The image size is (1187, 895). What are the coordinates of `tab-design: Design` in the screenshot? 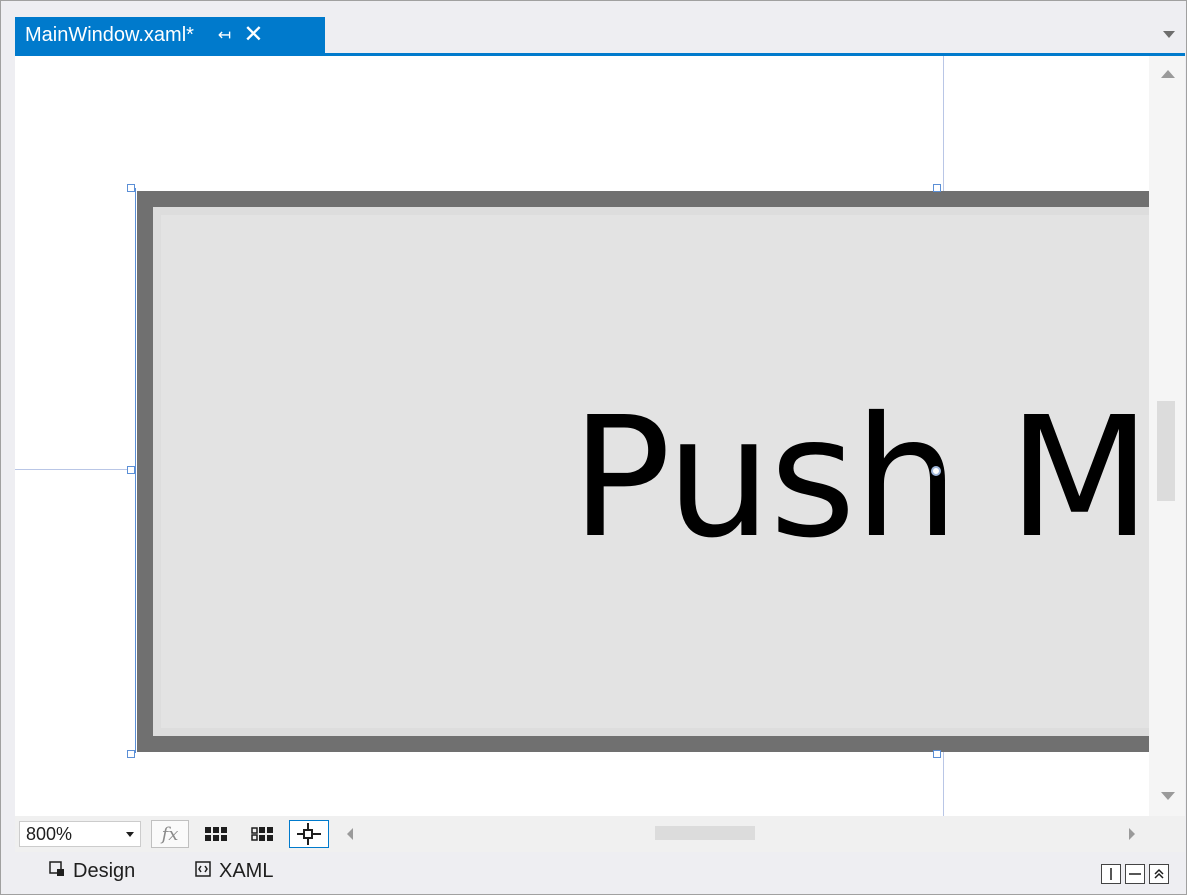 It's located at (92, 871).